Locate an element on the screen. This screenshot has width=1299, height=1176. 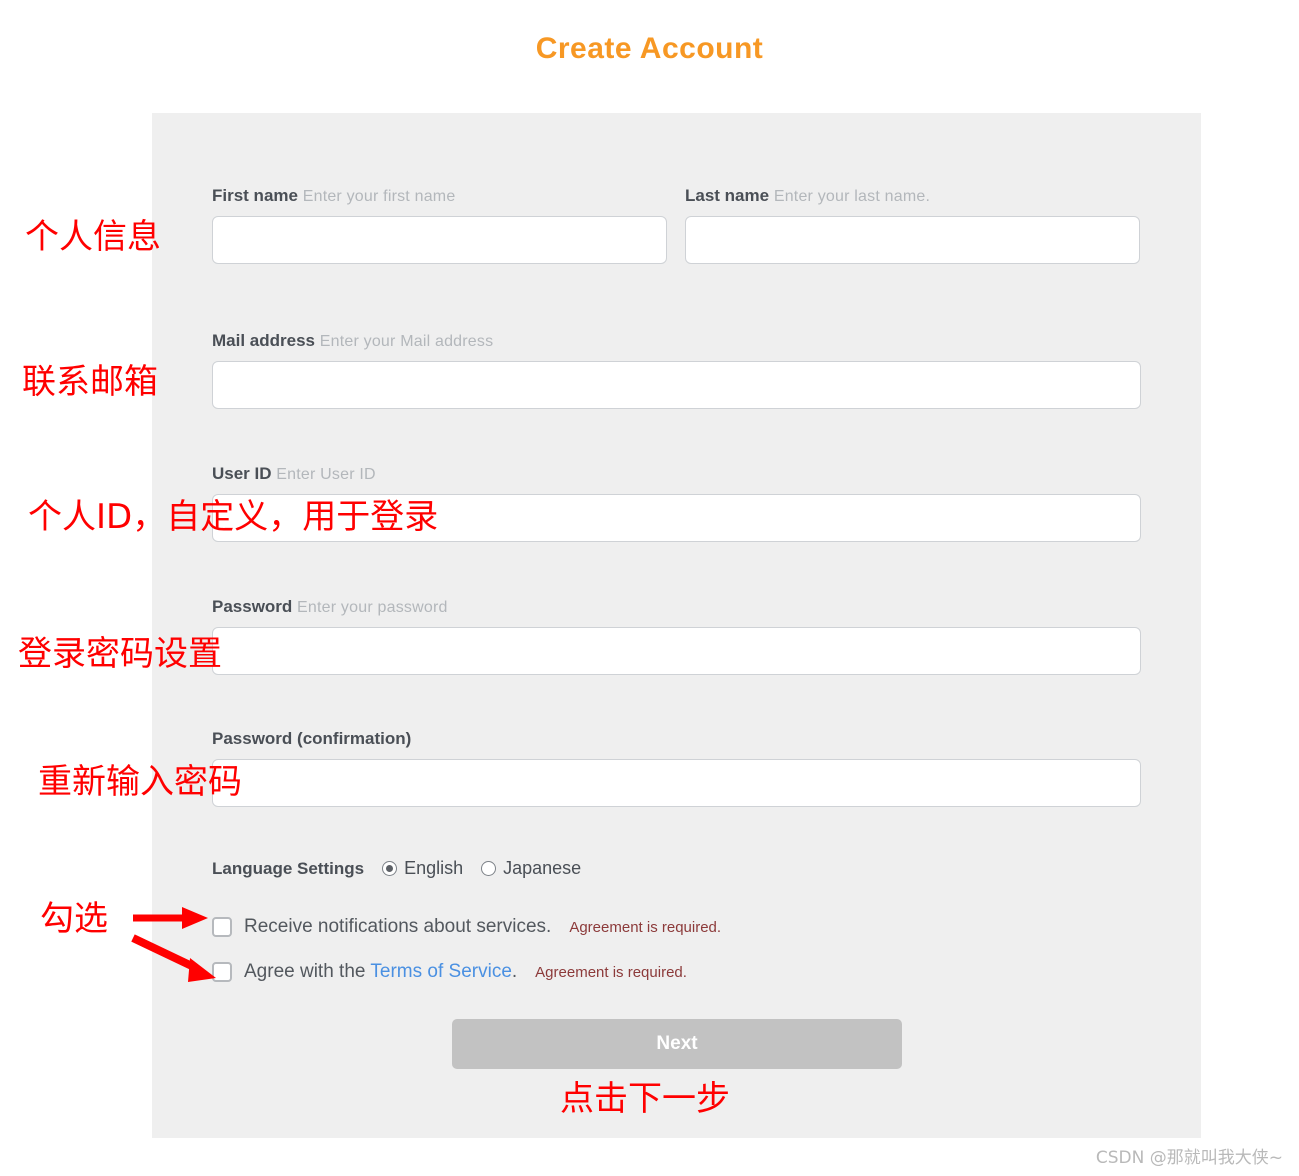
annotation-password-confirm: 重新输入密码 is located at coordinates (140, 782).